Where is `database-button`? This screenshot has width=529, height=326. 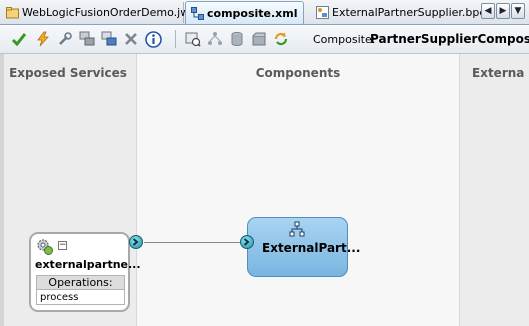
database-button is located at coordinates (237, 39).